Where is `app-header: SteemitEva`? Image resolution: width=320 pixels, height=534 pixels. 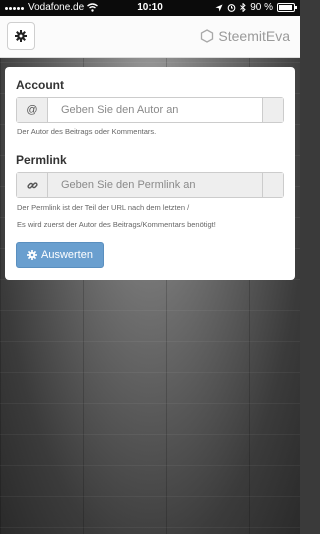 app-header: SteemitEva is located at coordinates (150, 37).